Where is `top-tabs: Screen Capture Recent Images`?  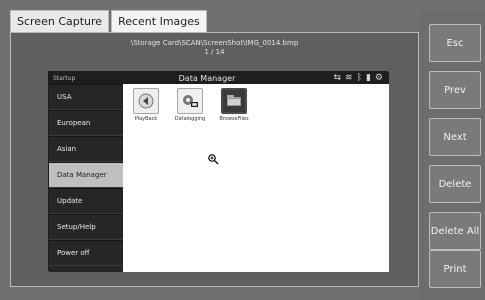
top-tabs: Screen Capture Recent Images is located at coordinates (108, 21).